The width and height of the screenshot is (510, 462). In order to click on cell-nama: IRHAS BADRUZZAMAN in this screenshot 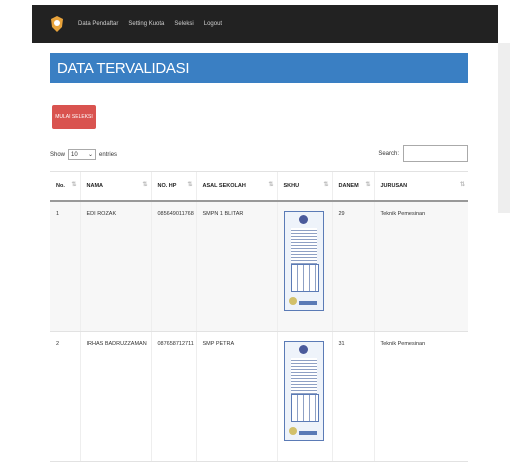, I will do `click(115, 396)`.